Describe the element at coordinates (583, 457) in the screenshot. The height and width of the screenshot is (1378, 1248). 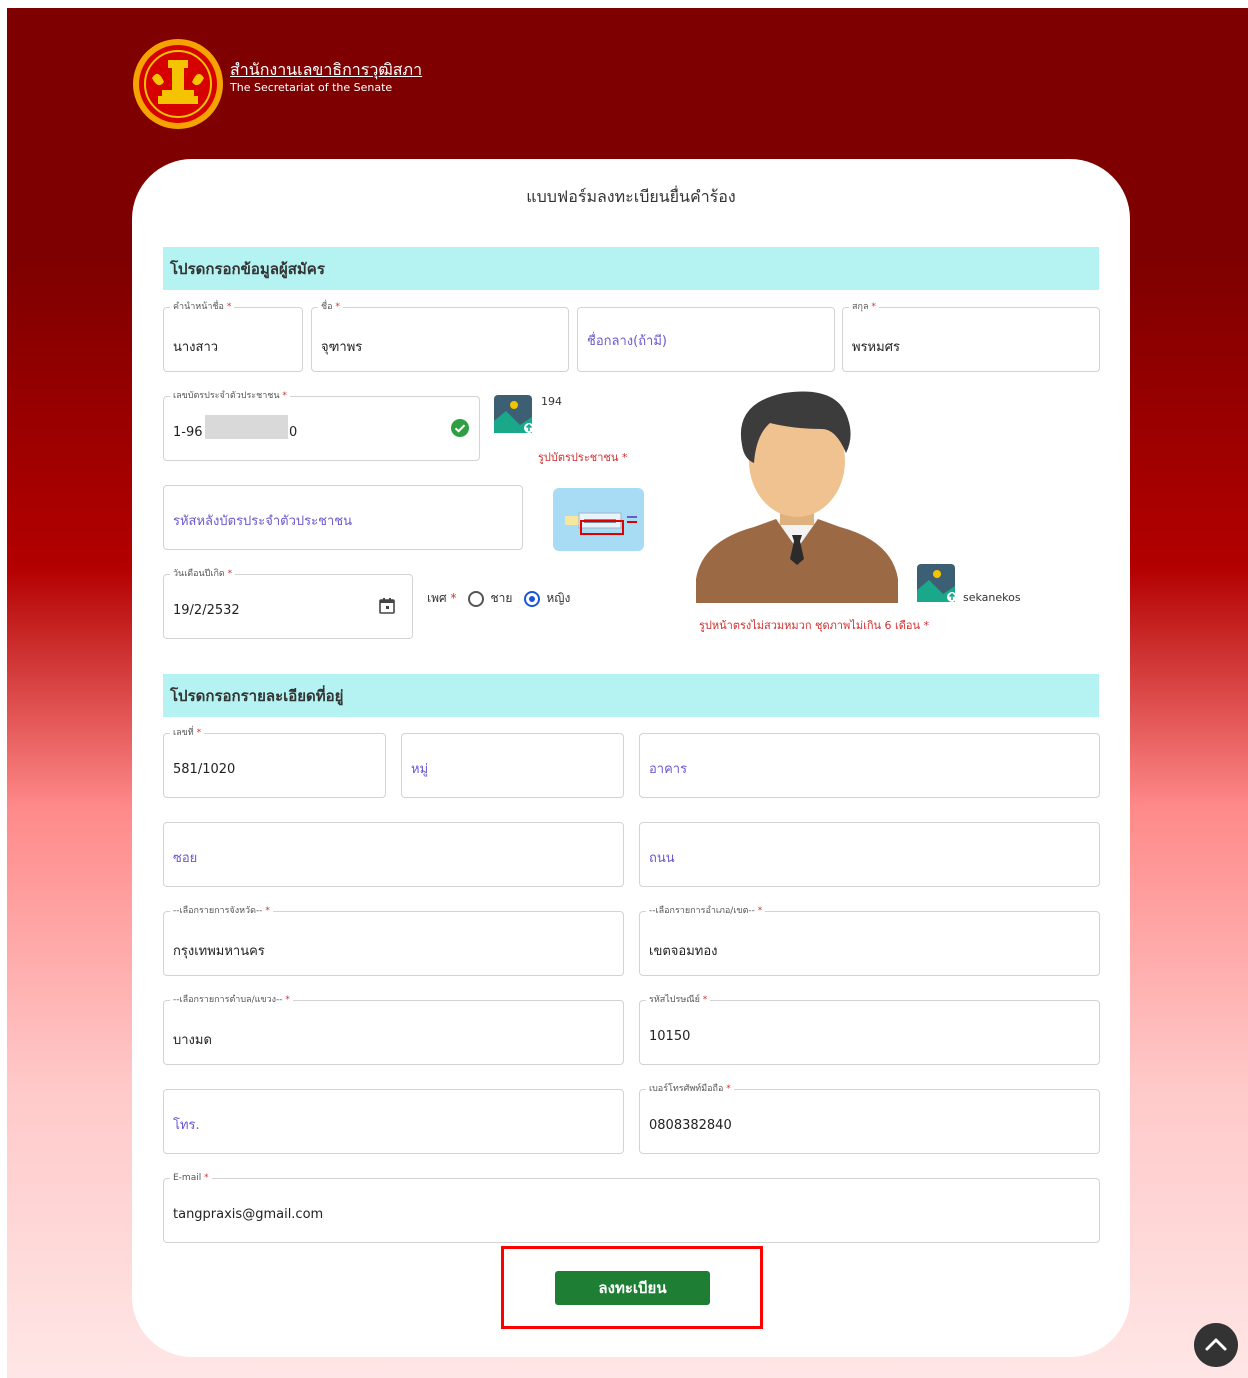
I see `id-card-photo-label: รูปบัตรประชาชน *` at that location.